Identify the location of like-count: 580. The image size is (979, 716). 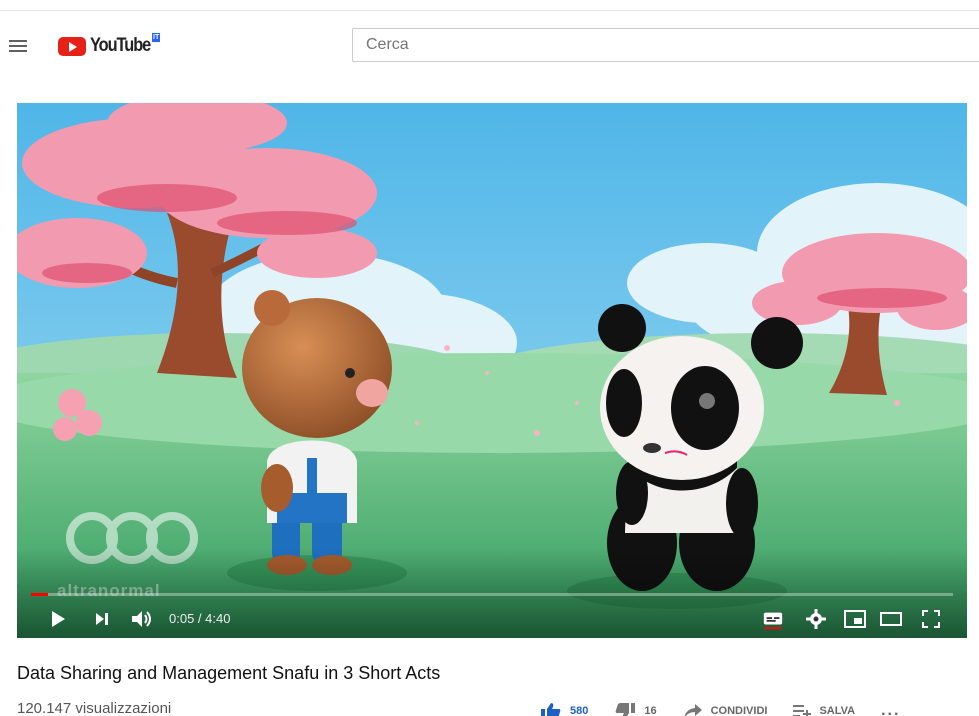
(579, 710).